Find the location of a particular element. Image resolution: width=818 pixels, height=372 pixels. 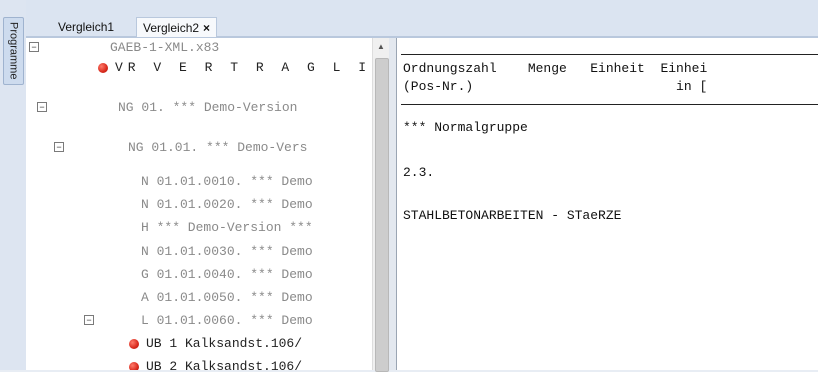

tree-node: N 01.01.0020. *** Demo is located at coordinates (227, 205).